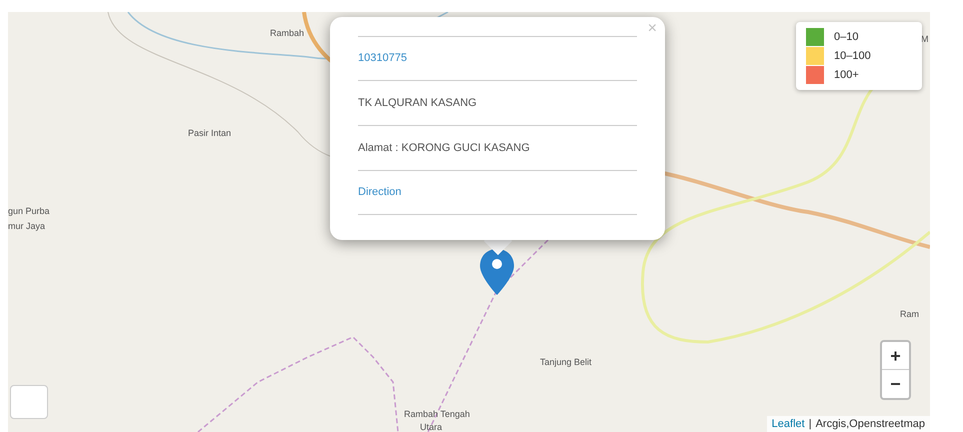 The height and width of the screenshot is (432, 963). Describe the element at coordinates (497, 272) in the screenshot. I see `map-pin-icon` at that location.